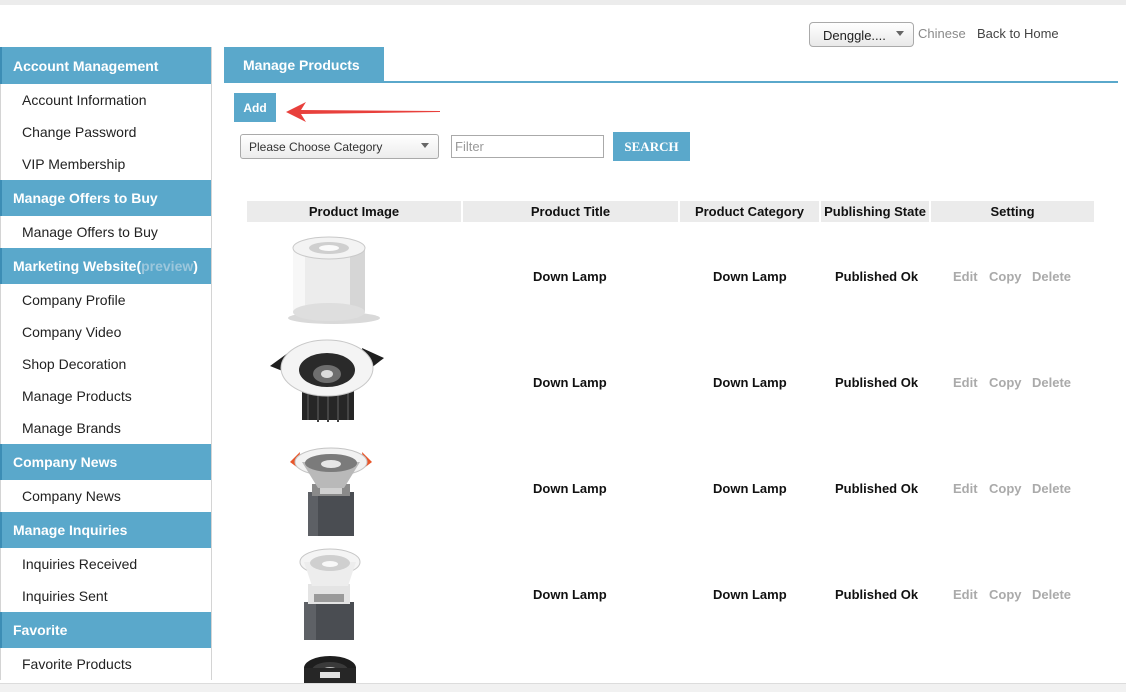 The image size is (1126, 692). What do you see at coordinates (304, 65) in the screenshot?
I see `tab-manage-products: Manage Products` at bounding box center [304, 65].